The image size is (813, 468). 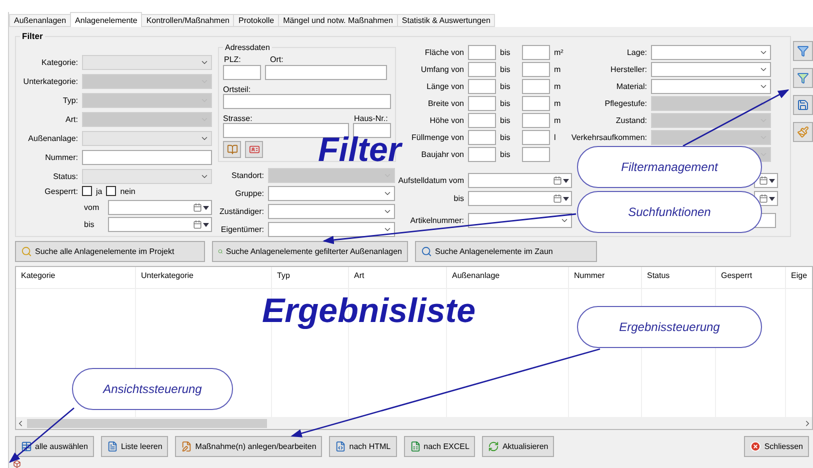 What do you see at coordinates (442, 154) in the screenshot?
I see `field-label: Baujahr von` at bounding box center [442, 154].